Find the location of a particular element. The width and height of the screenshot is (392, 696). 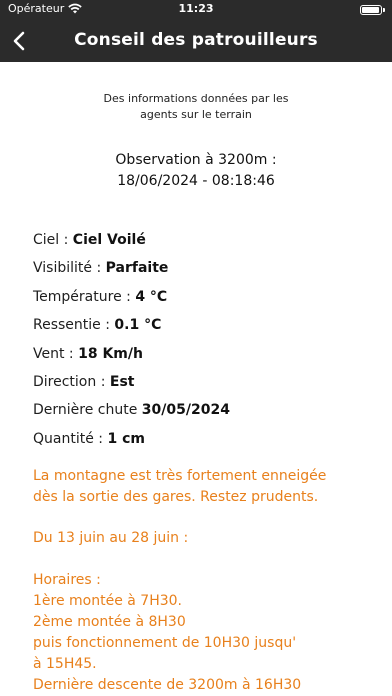

field-derniere-chute: Dernière chute 30/05/2024 is located at coordinates (131, 412).